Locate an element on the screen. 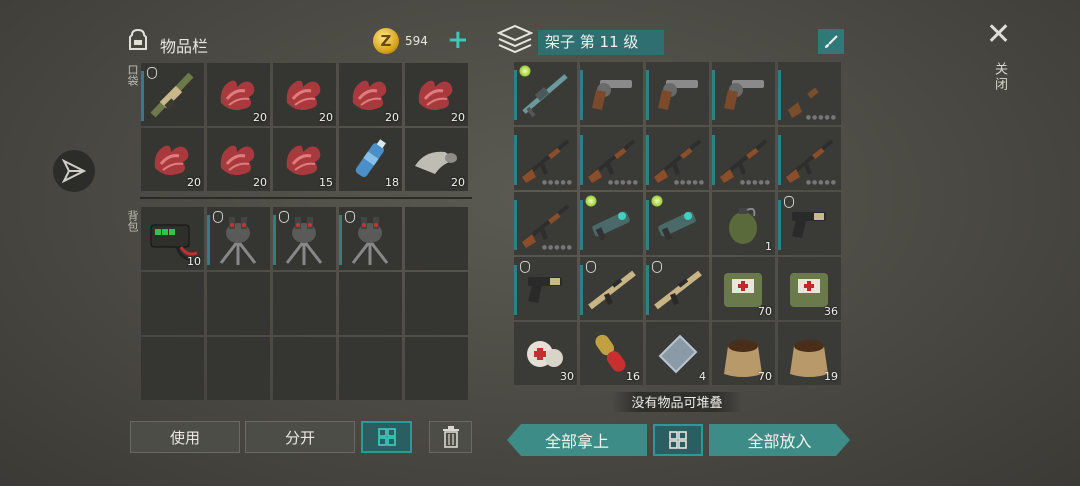 The height and width of the screenshot is (486, 1080). item-quantity: 10 is located at coordinates (194, 261).